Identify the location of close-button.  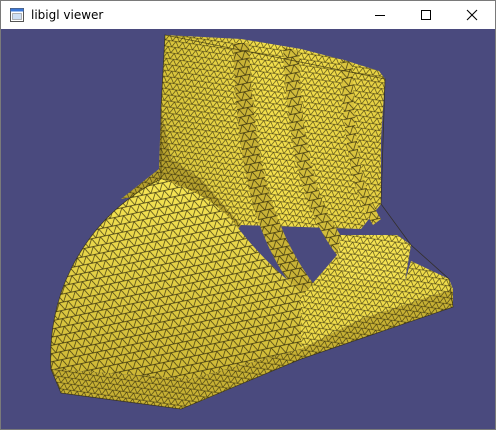
(472, 15).